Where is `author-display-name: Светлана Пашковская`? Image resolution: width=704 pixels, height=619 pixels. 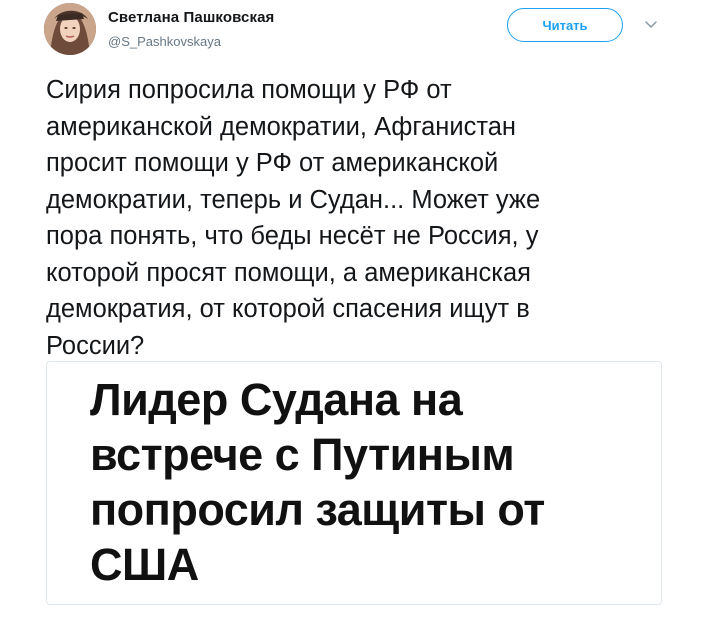 author-display-name: Светлана Пашковская is located at coordinates (191, 17).